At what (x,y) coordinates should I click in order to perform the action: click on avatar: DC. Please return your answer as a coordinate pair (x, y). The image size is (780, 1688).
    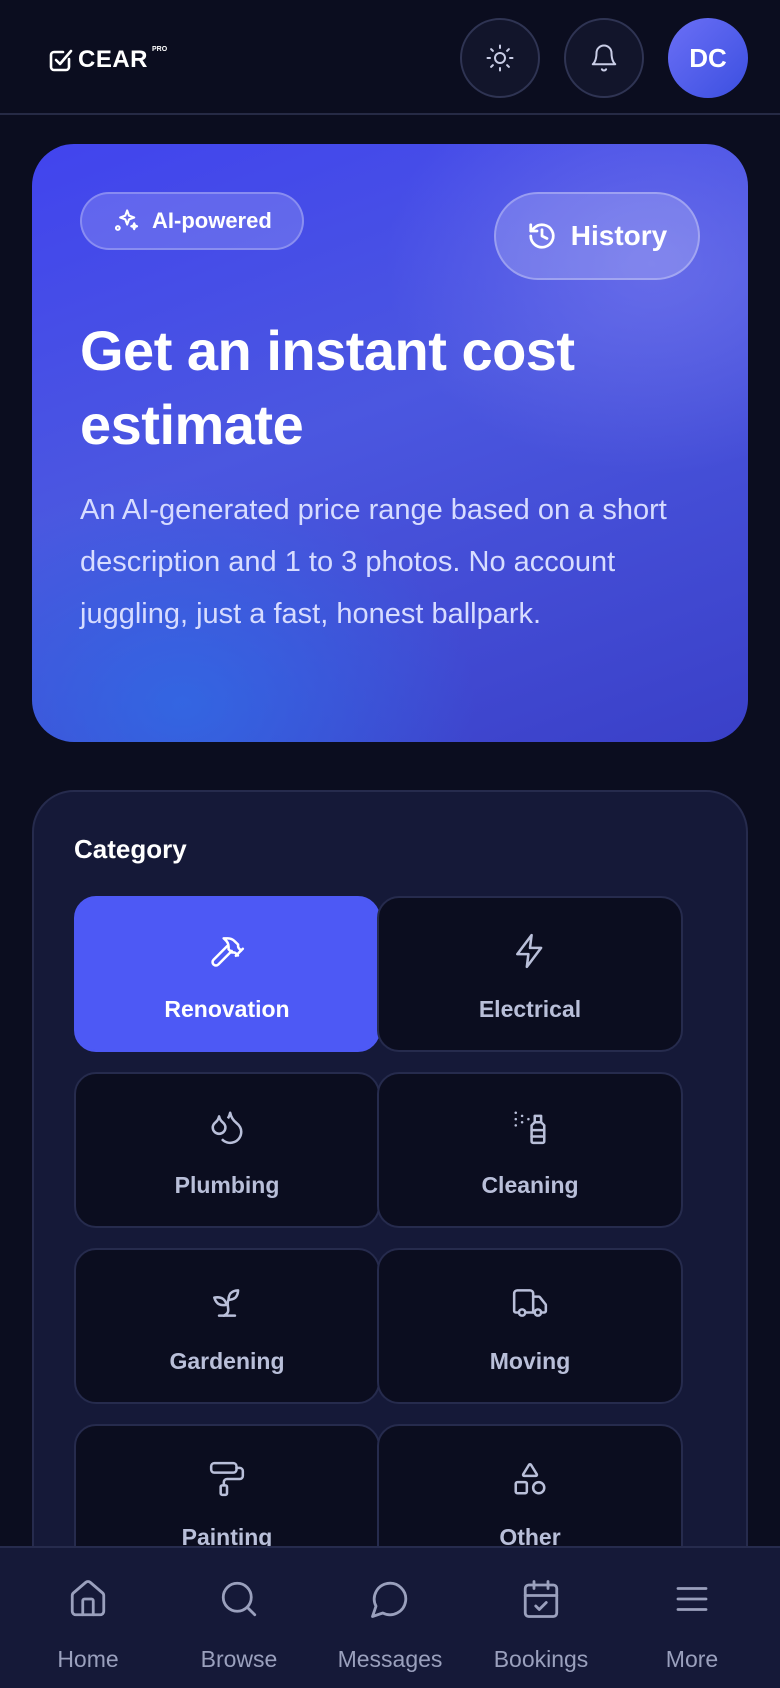
    Looking at the image, I should click on (708, 58).